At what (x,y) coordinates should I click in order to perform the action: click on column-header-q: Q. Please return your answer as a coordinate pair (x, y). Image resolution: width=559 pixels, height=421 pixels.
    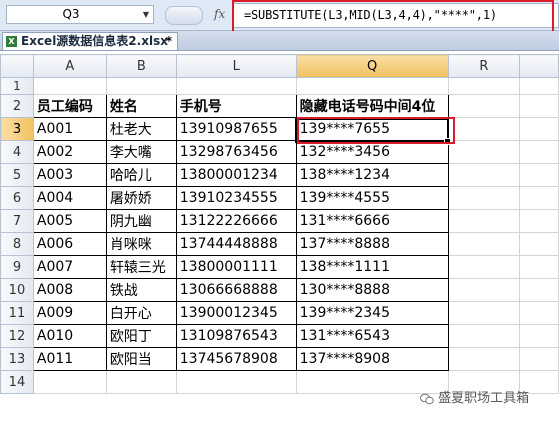
    Looking at the image, I should click on (372, 66).